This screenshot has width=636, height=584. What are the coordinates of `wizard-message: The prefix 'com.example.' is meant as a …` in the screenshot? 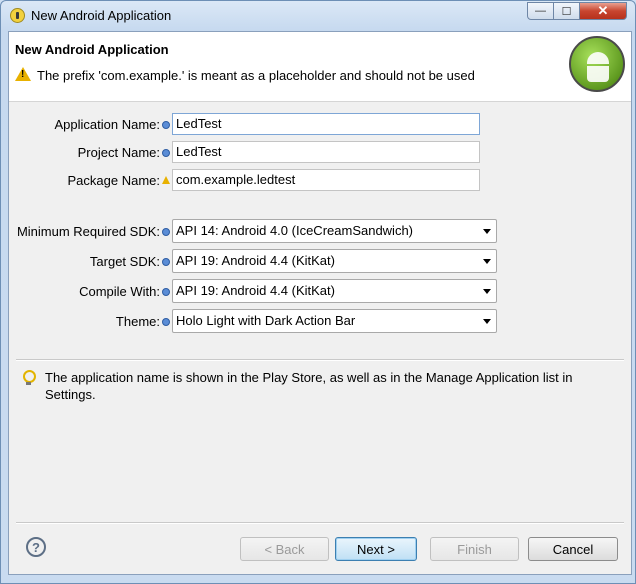 It's located at (256, 75).